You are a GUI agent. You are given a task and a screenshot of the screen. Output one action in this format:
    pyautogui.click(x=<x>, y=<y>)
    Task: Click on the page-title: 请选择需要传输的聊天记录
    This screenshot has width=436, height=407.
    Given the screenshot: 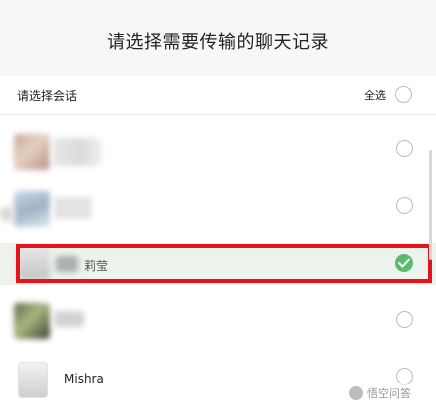 What is the action you would take?
    pyautogui.click(x=218, y=42)
    